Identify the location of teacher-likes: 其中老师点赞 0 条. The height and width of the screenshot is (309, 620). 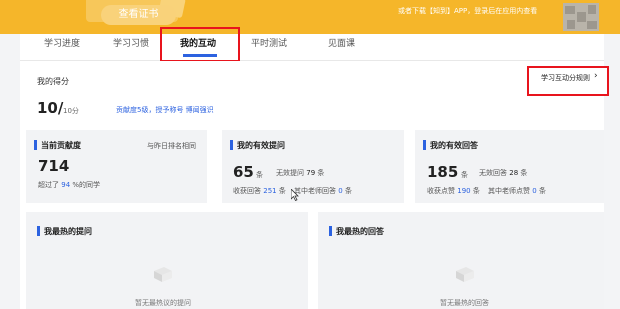
(517, 191).